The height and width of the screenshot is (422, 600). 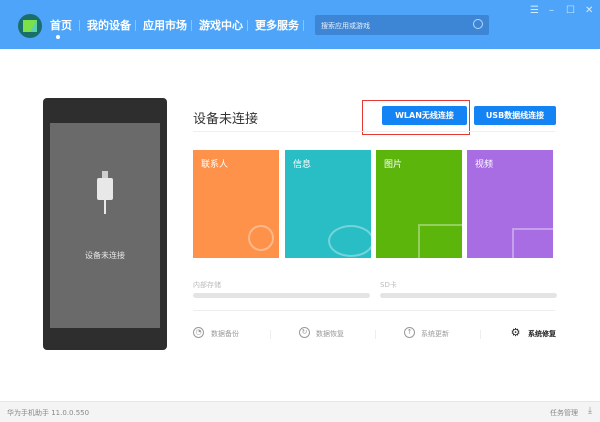 I want to click on tile-pictures: 图片, so click(x=419, y=204).